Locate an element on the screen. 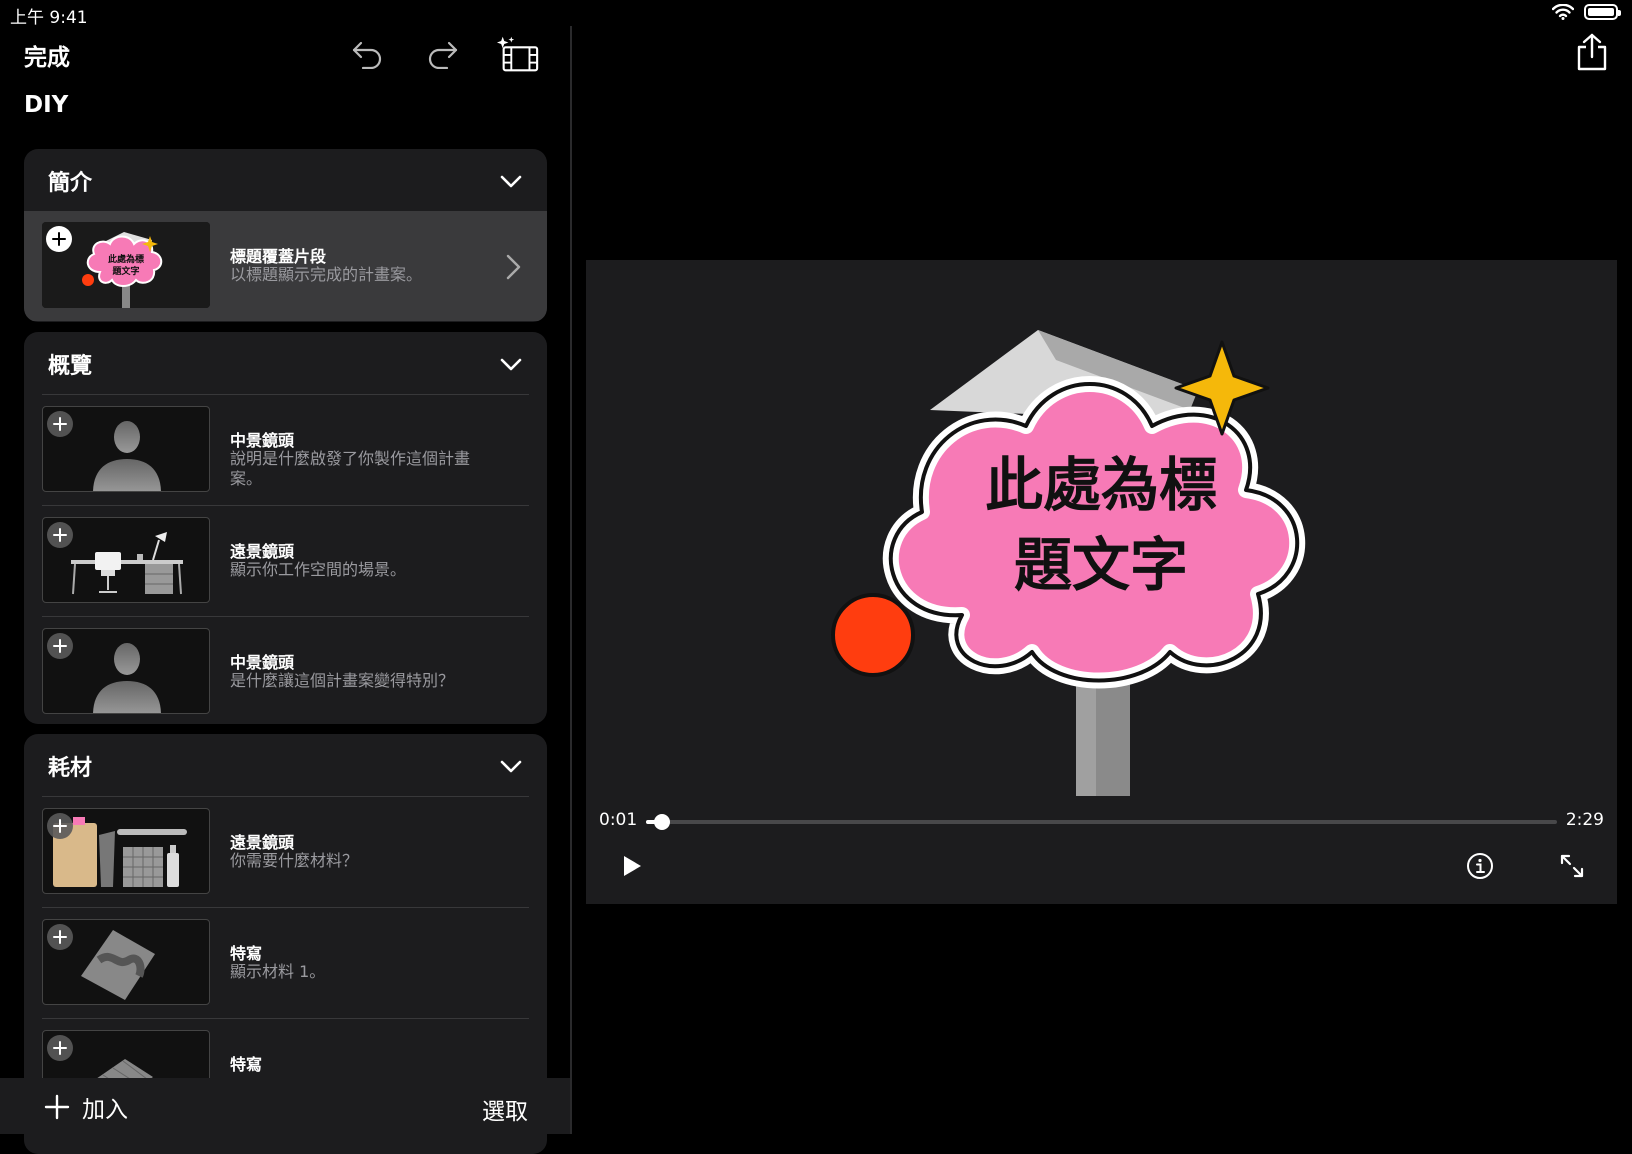  clip-title: 標題覆蓋片段 is located at coordinates (278, 256).